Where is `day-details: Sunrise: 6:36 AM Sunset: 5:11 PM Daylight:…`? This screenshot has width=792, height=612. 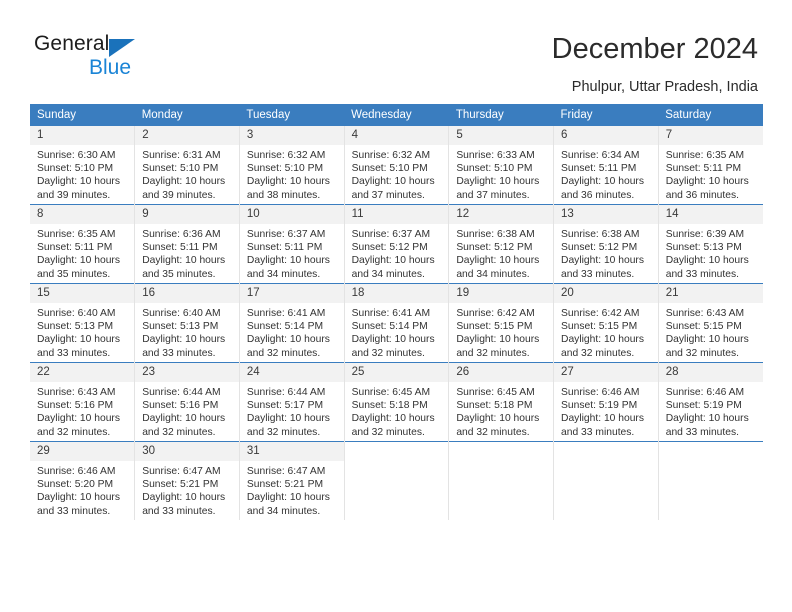 day-details: Sunrise: 6:36 AM Sunset: 5:11 PM Daylight:… is located at coordinates (187, 252).